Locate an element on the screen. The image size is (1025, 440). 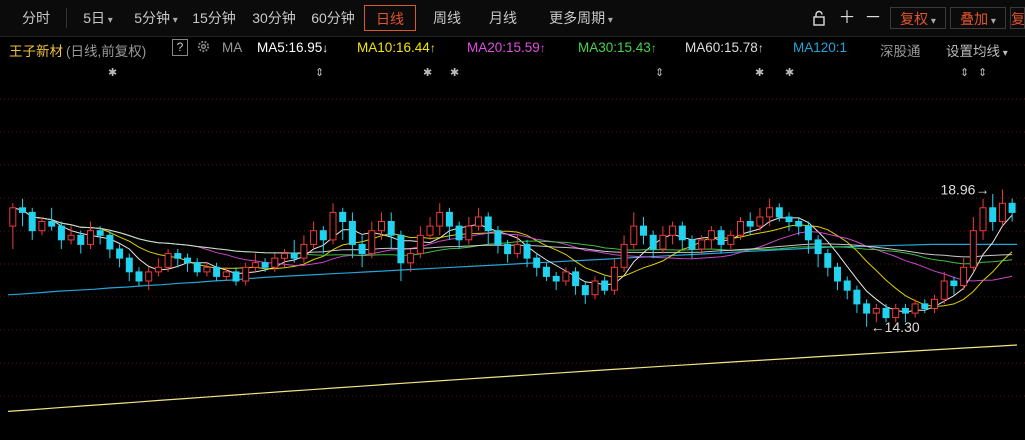
minus-icon: － is located at coordinates (873, 18).